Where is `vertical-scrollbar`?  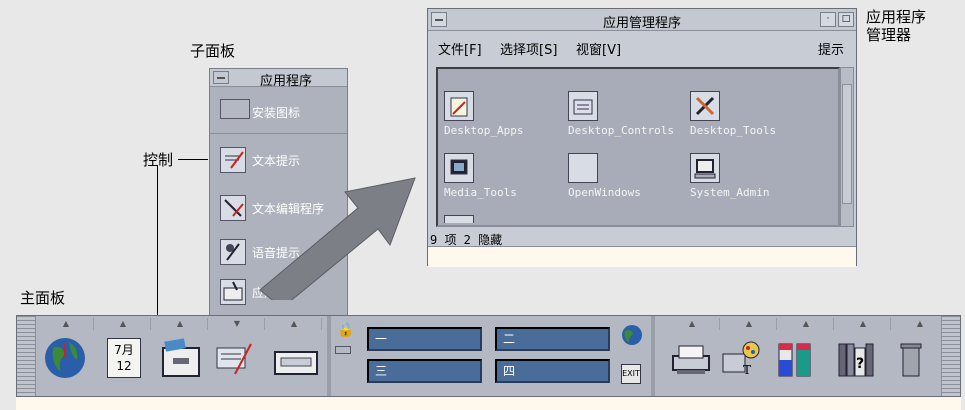 vertical-scrollbar is located at coordinates (847, 147).